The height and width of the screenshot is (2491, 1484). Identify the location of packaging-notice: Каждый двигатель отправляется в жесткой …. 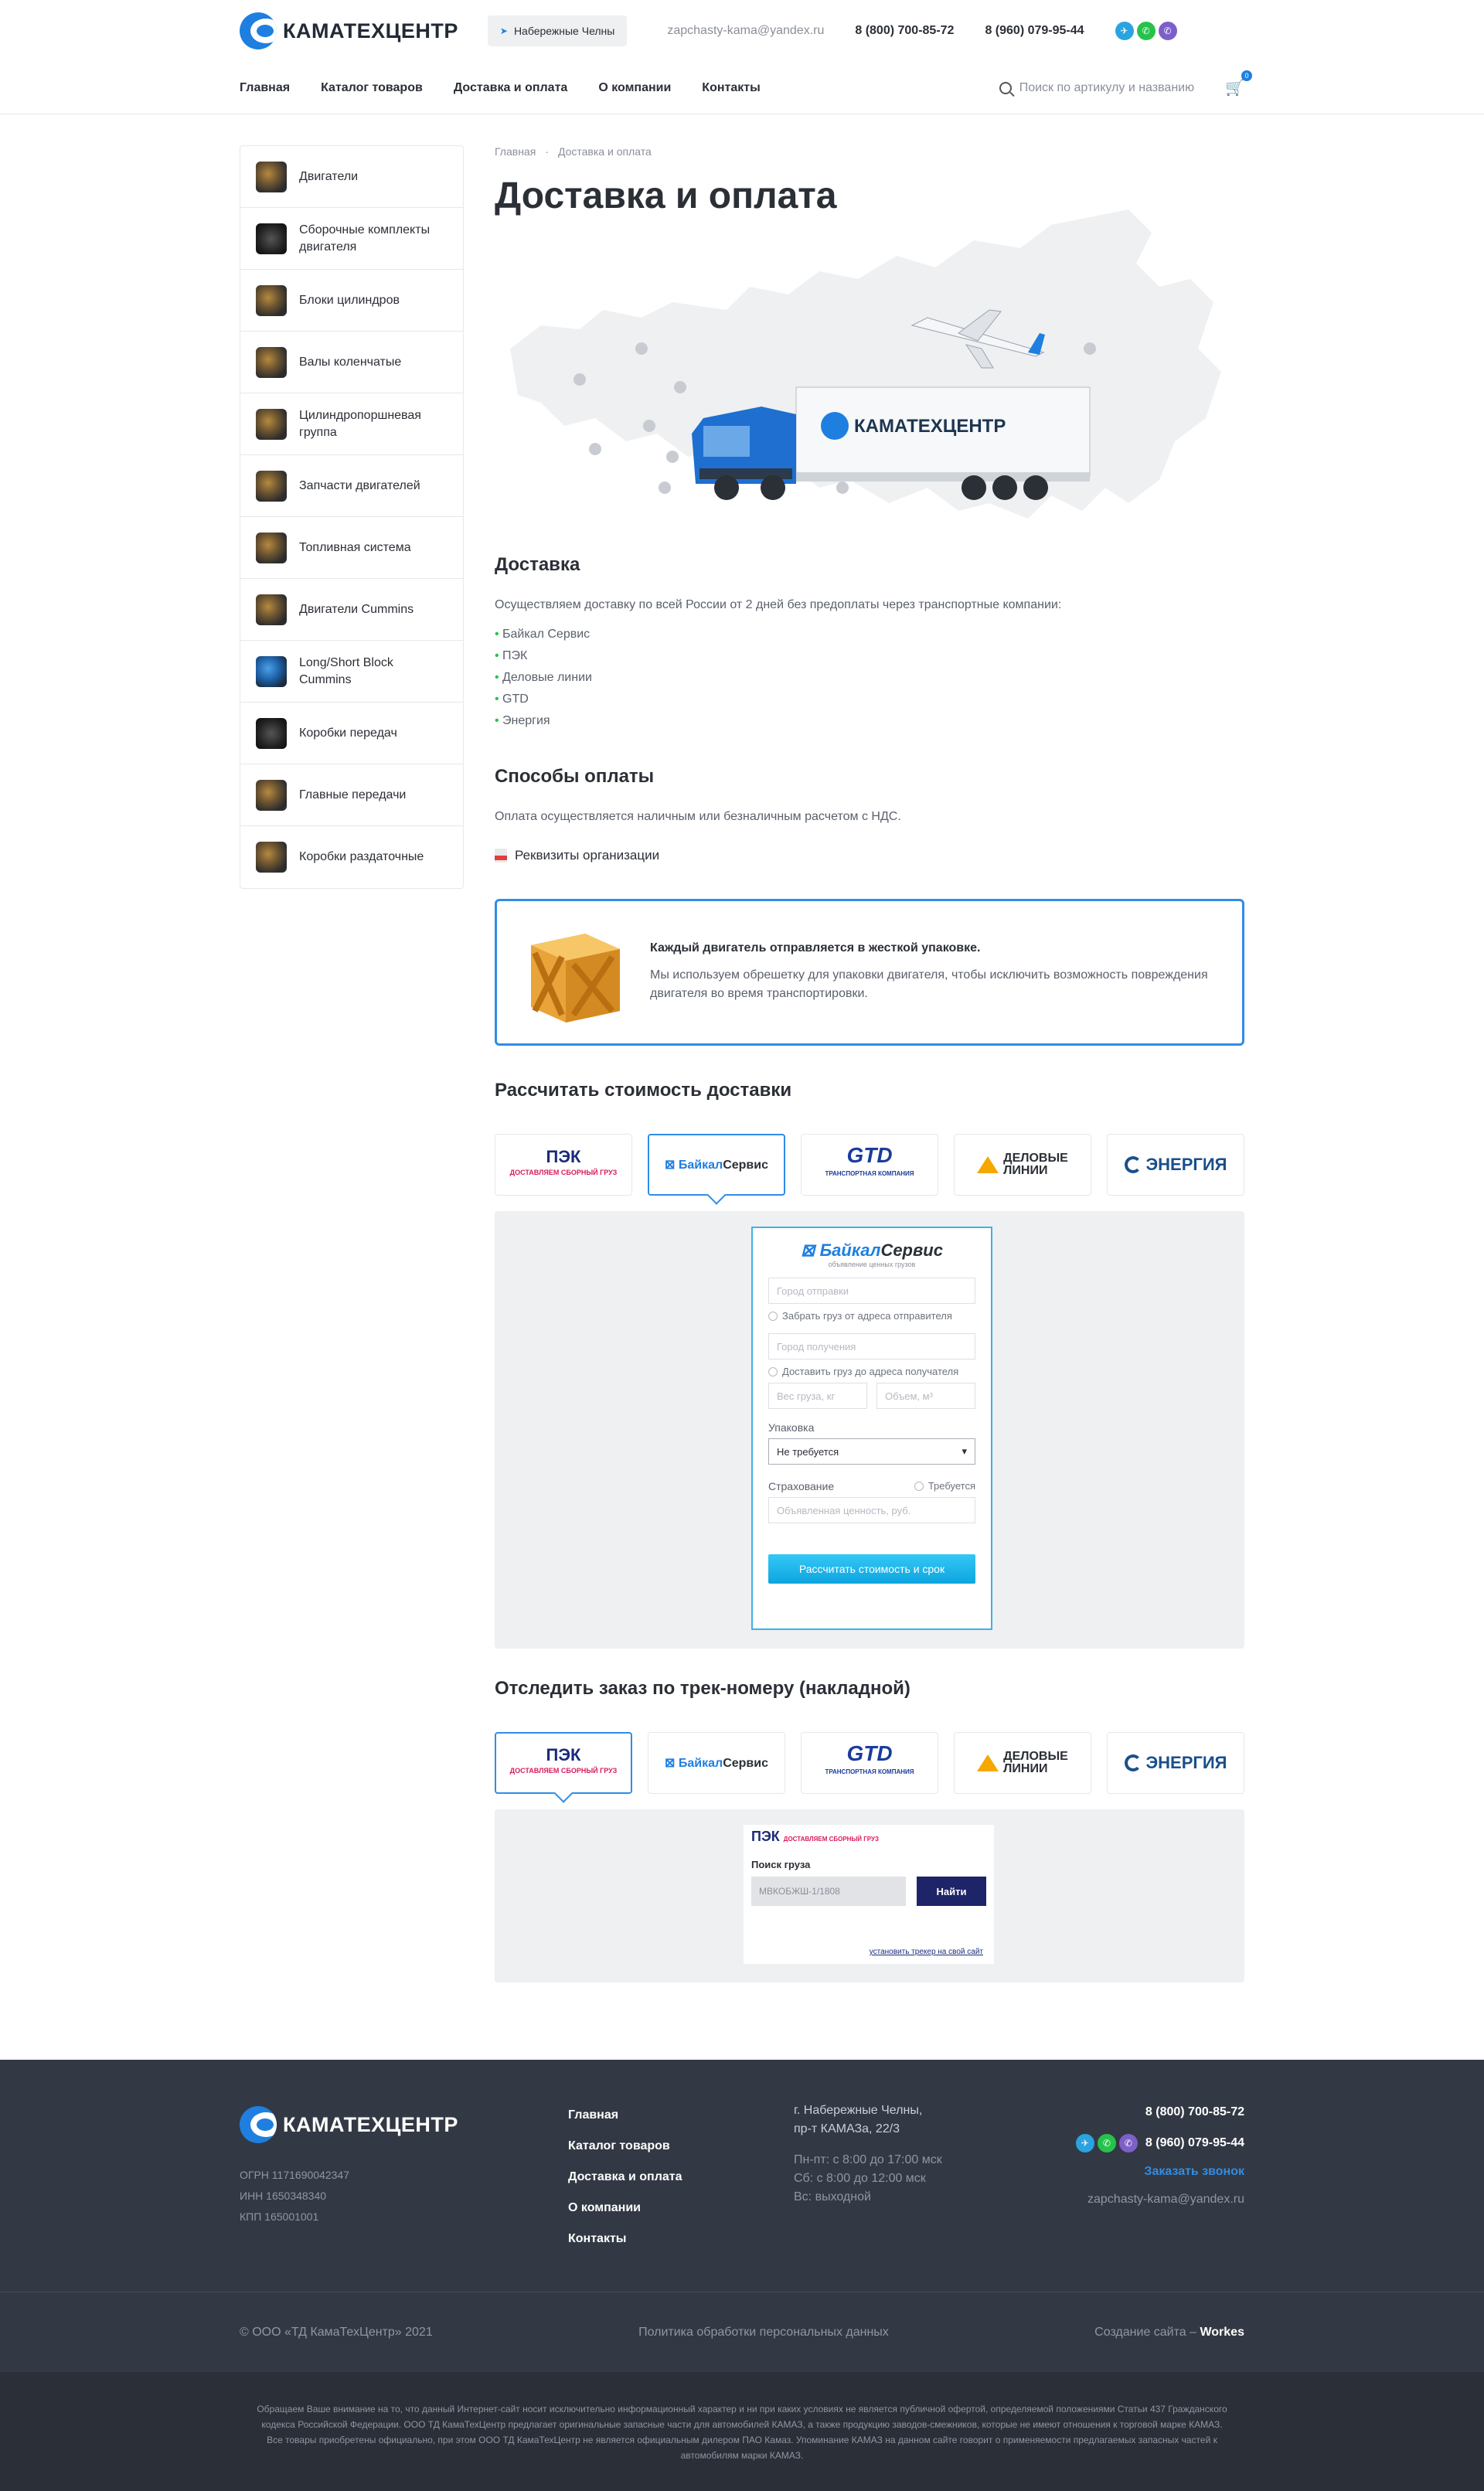
(869, 973).